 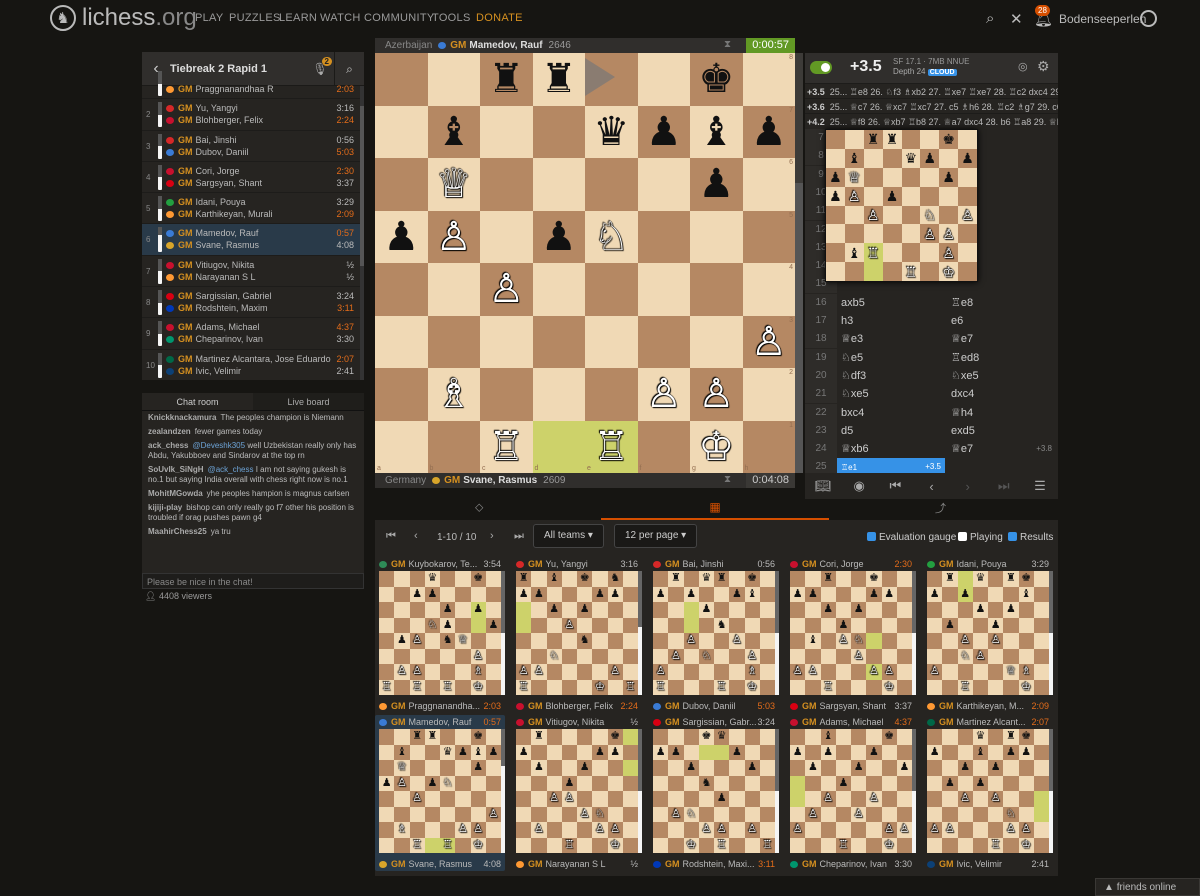 I want to click on square-h2, so click(x=1041, y=830).